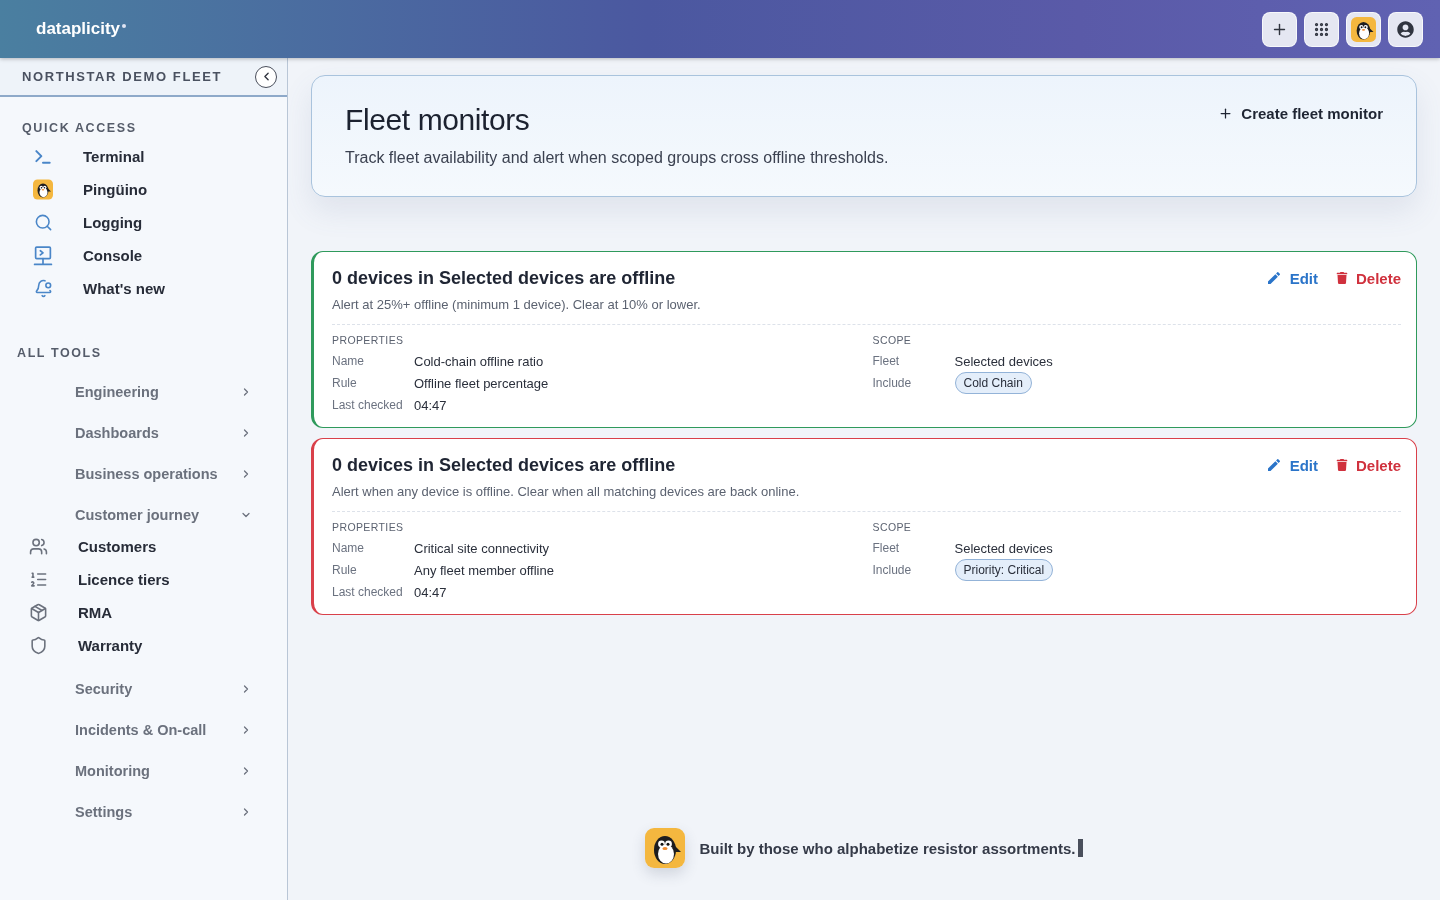 This screenshot has height=900, width=1440. Describe the element at coordinates (163, 811) in the screenshot. I see `nav-group: Settings` at that location.